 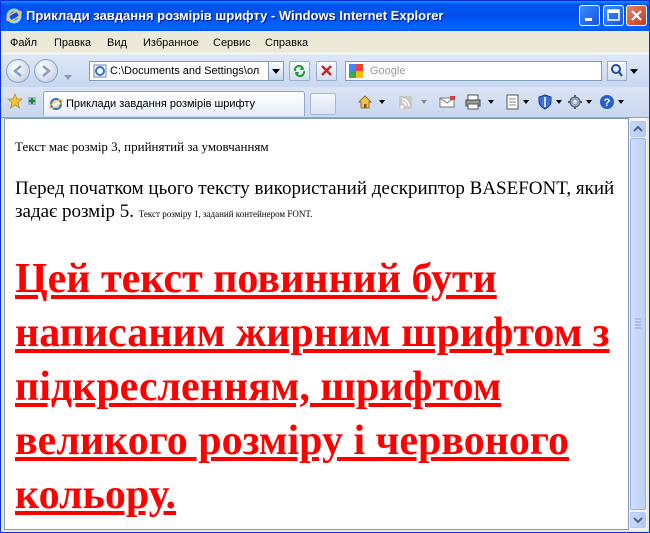 I want to click on stop-button, so click(x=326, y=71).